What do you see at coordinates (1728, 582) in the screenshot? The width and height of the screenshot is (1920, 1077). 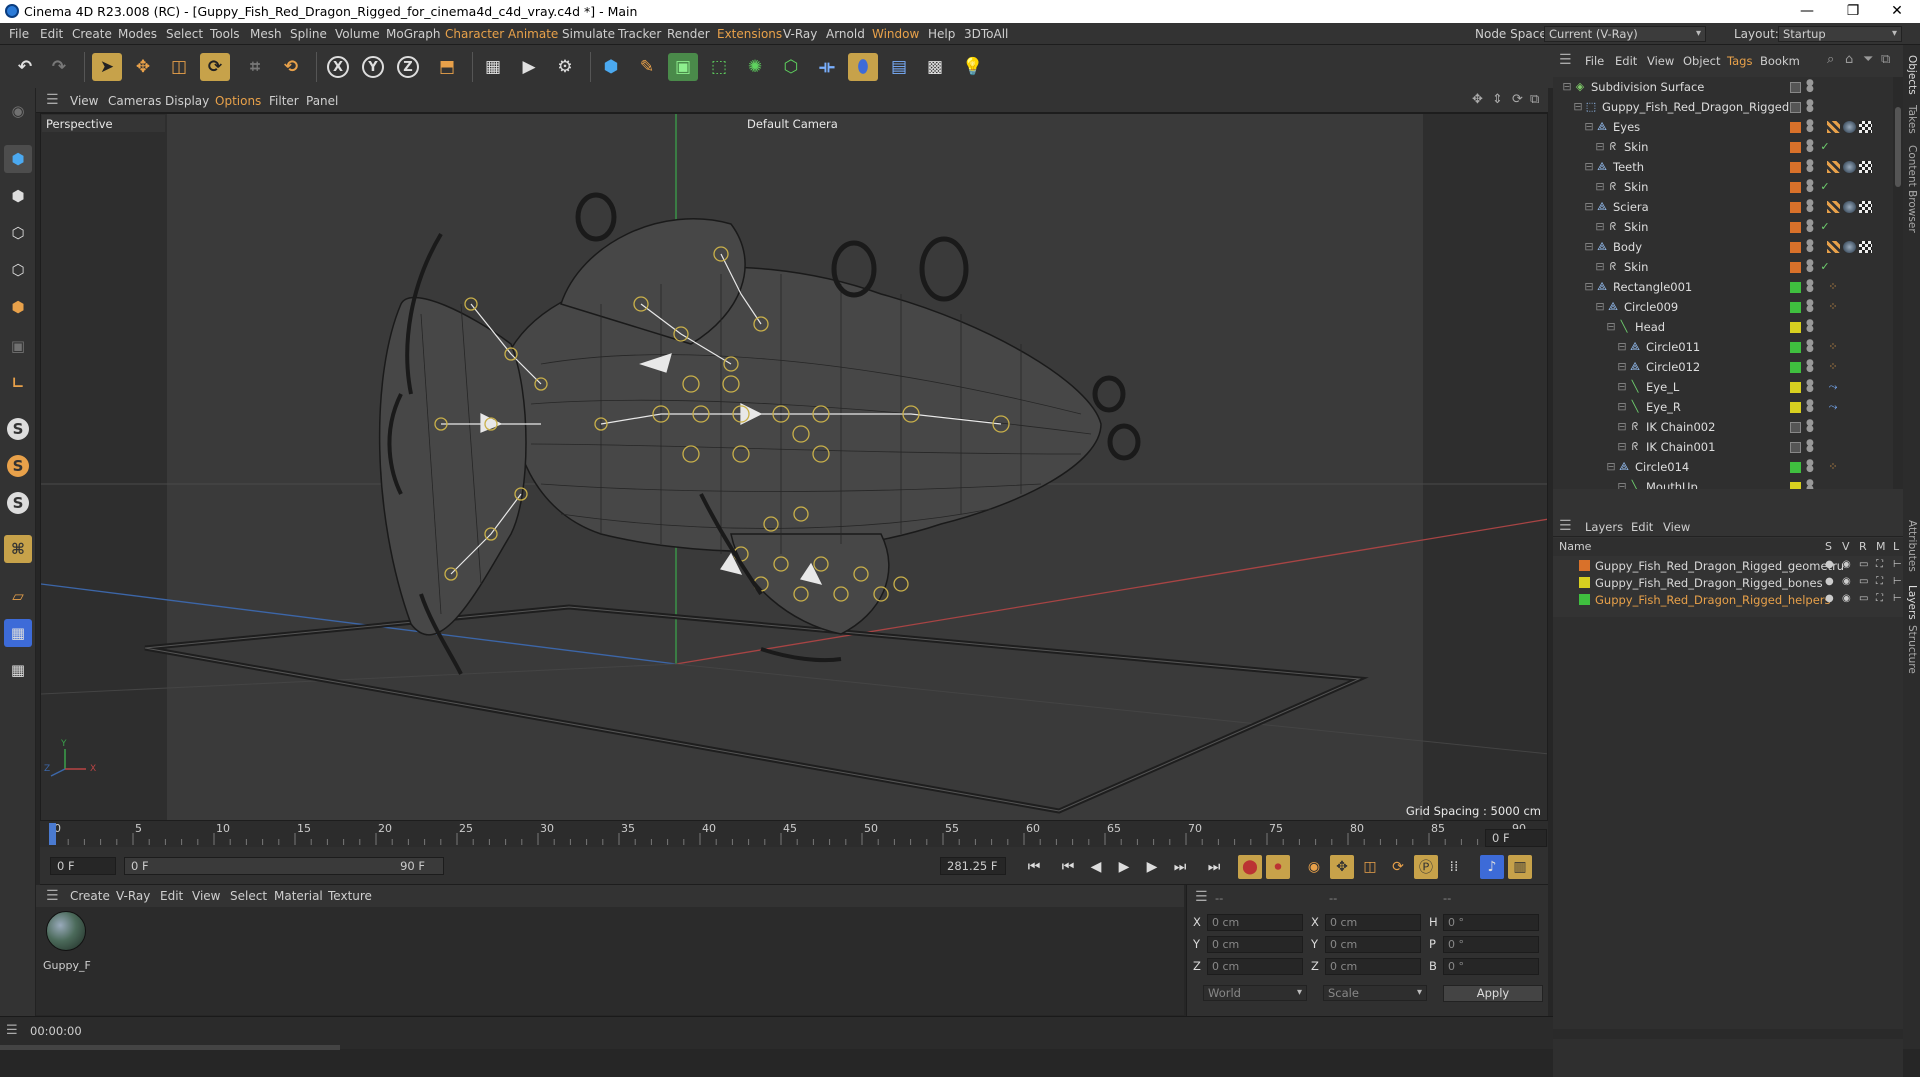 I see `layer-row: Guppy_Fish_Red_Dragon_Rigged_bones ● ◉ ▭ ⛶ ⊢` at bounding box center [1728, 582].